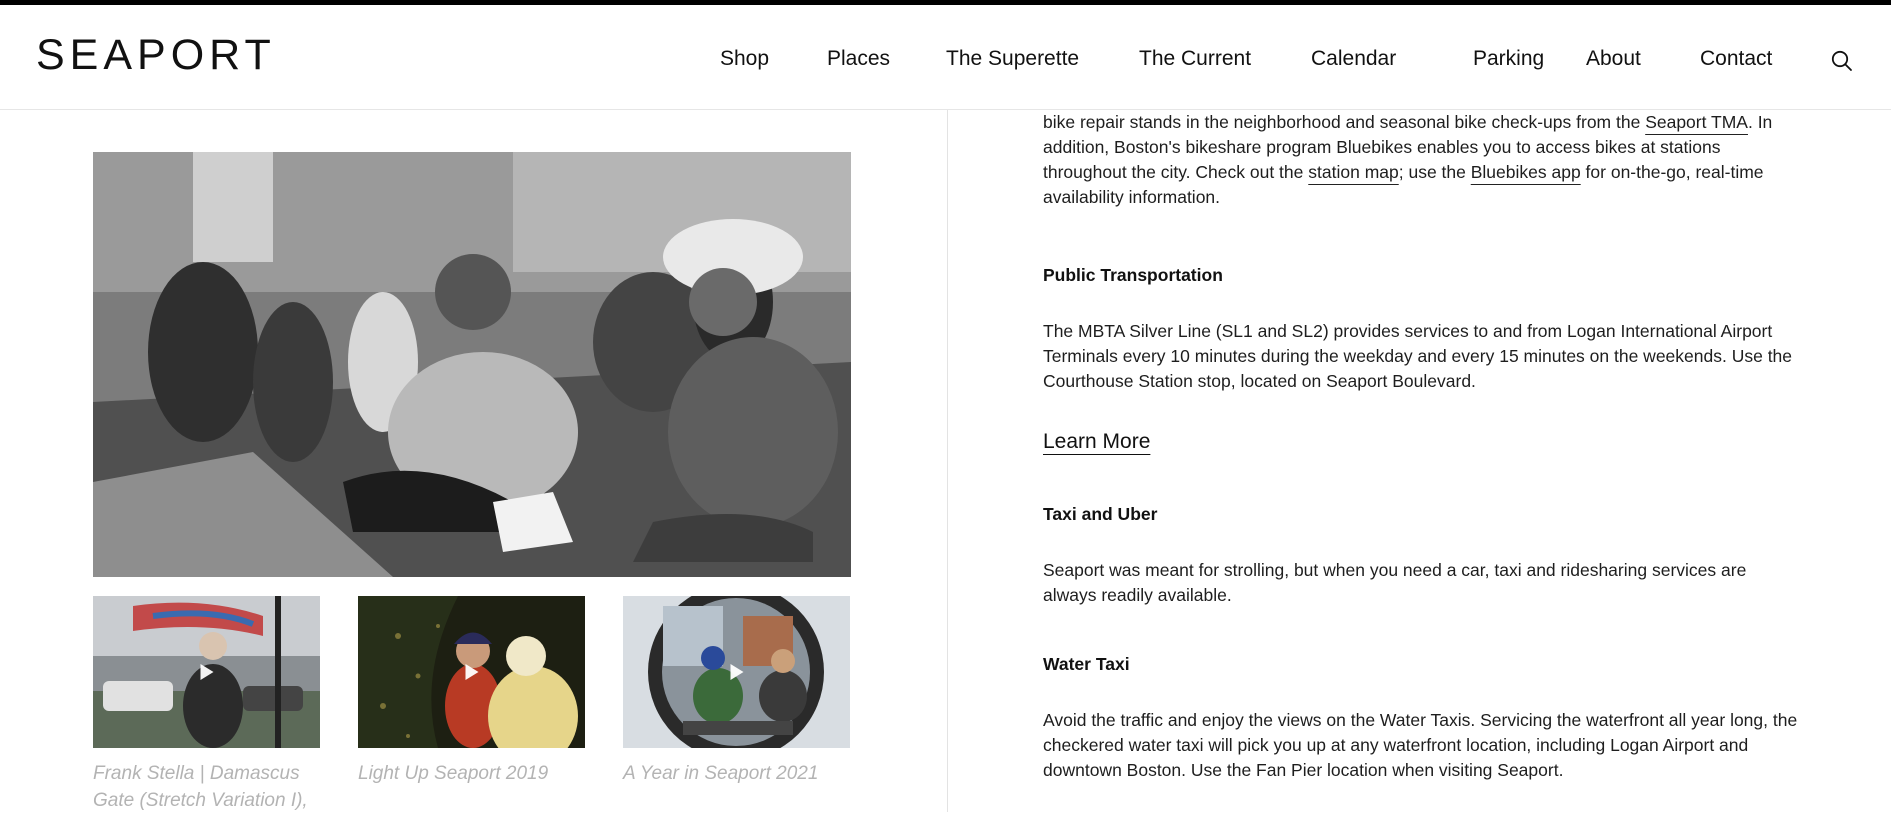  Describe the element at coordinates (1096, 442) in the screenshot. I see `learn-more-link: Learn More` at that location.